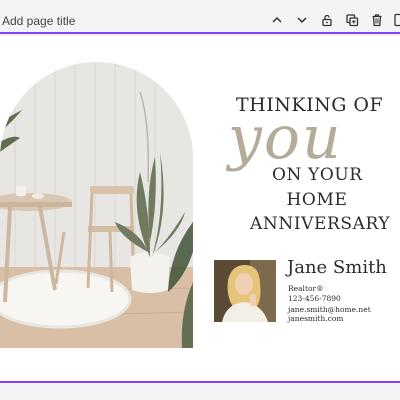 The height and width of the screenshot is (400, 400). Describe the element at coordinates (329, 309) in the screenshot. I see `agent-email: jane.smith@home.net` at that location.